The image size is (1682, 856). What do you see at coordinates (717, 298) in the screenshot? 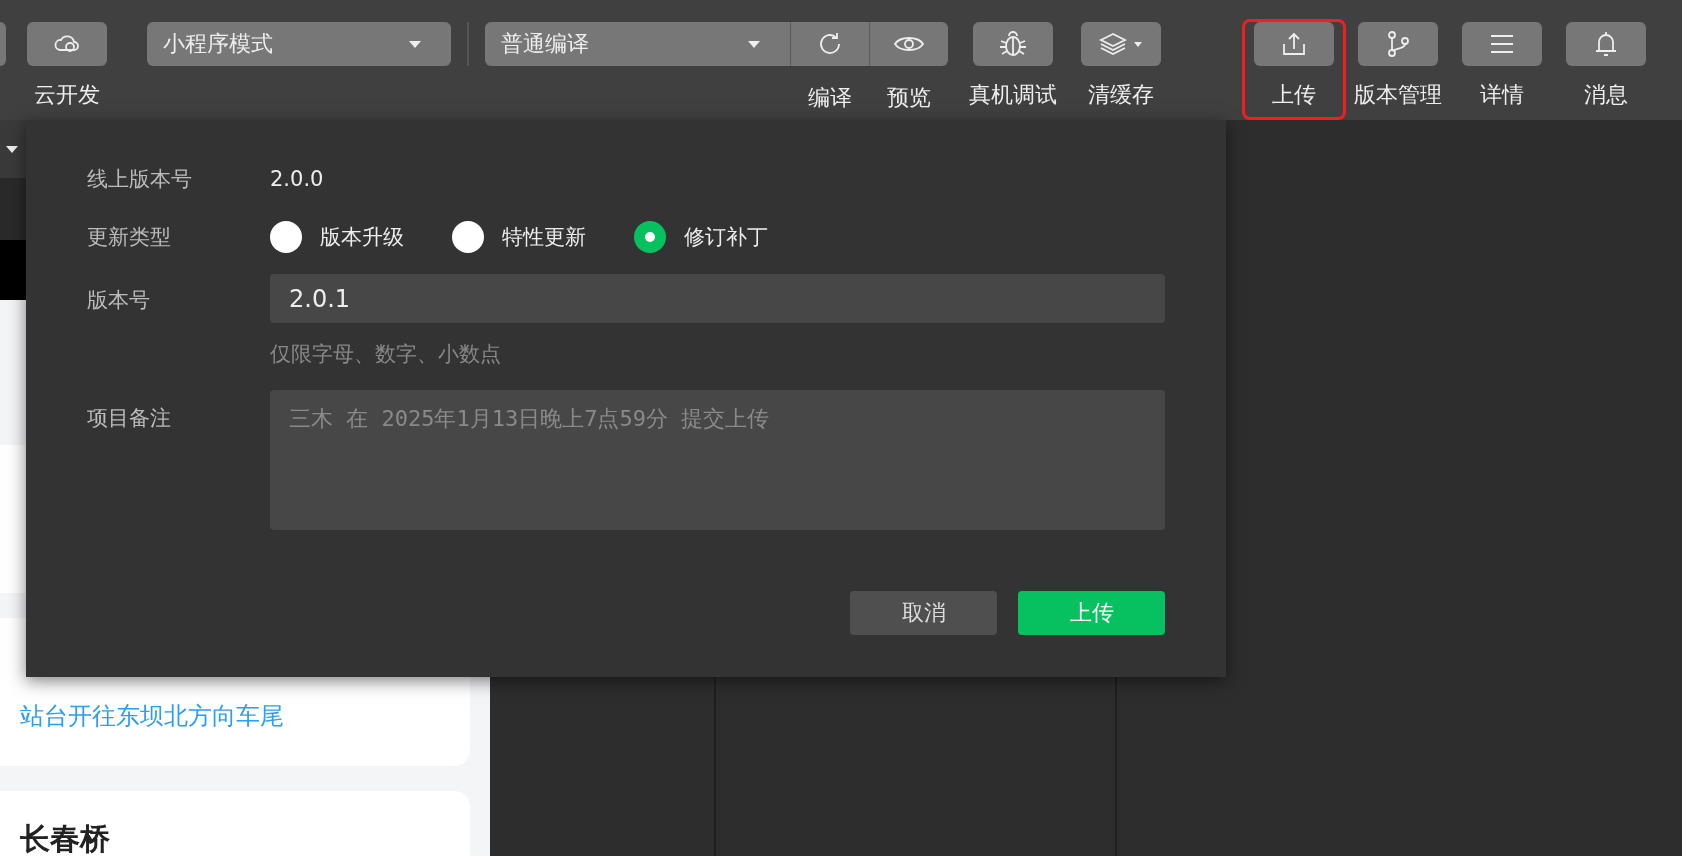
I see `version-input: 2.0.1` at bounding box center [717, 298].